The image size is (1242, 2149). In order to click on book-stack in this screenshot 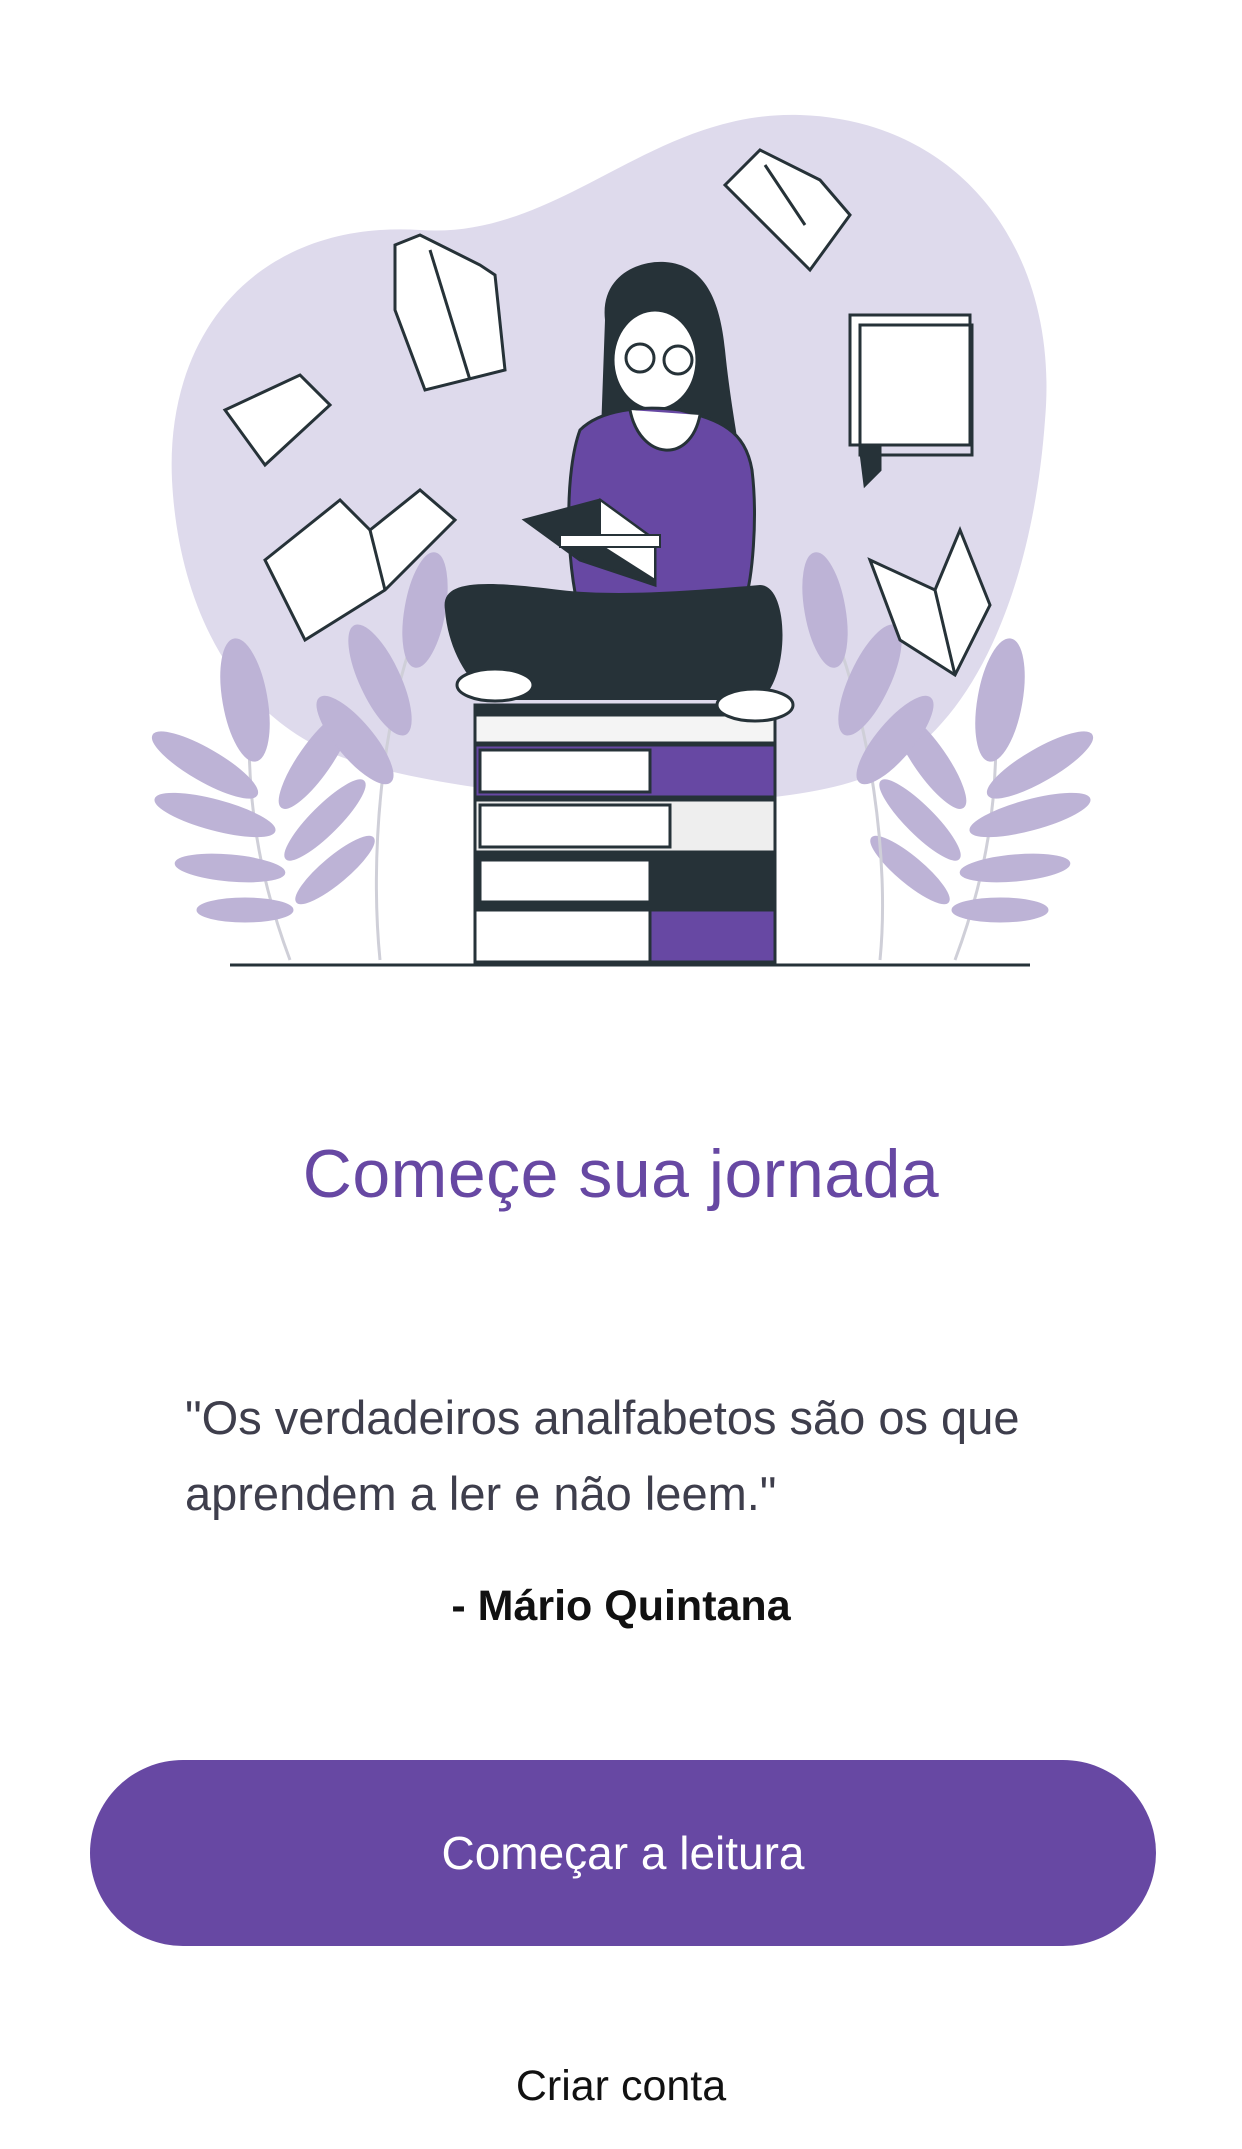, I will do `click(625, 833)`.